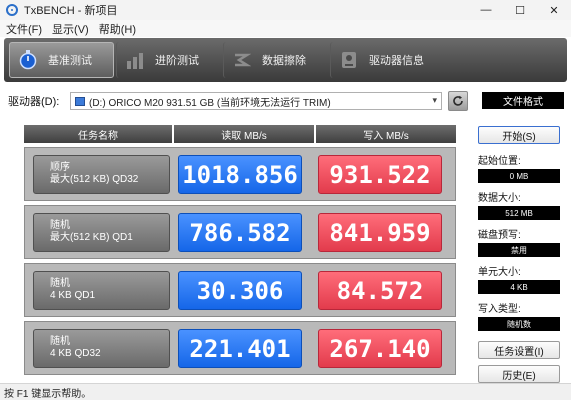 This screenshot has width=571, height=400. I want to click on main-toolbar: 基准测试 进阶测试 数据擦除 驱动器信息, so click(285, 60).